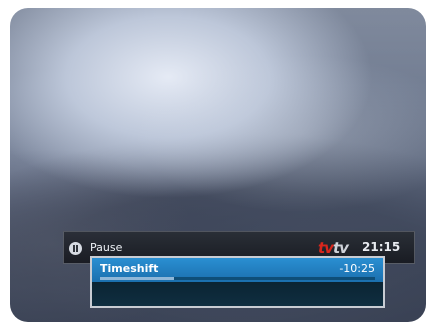  Describe the element at coordinates (237, 294) in the screenshot. I see `timeshift-panel-body` at that location.